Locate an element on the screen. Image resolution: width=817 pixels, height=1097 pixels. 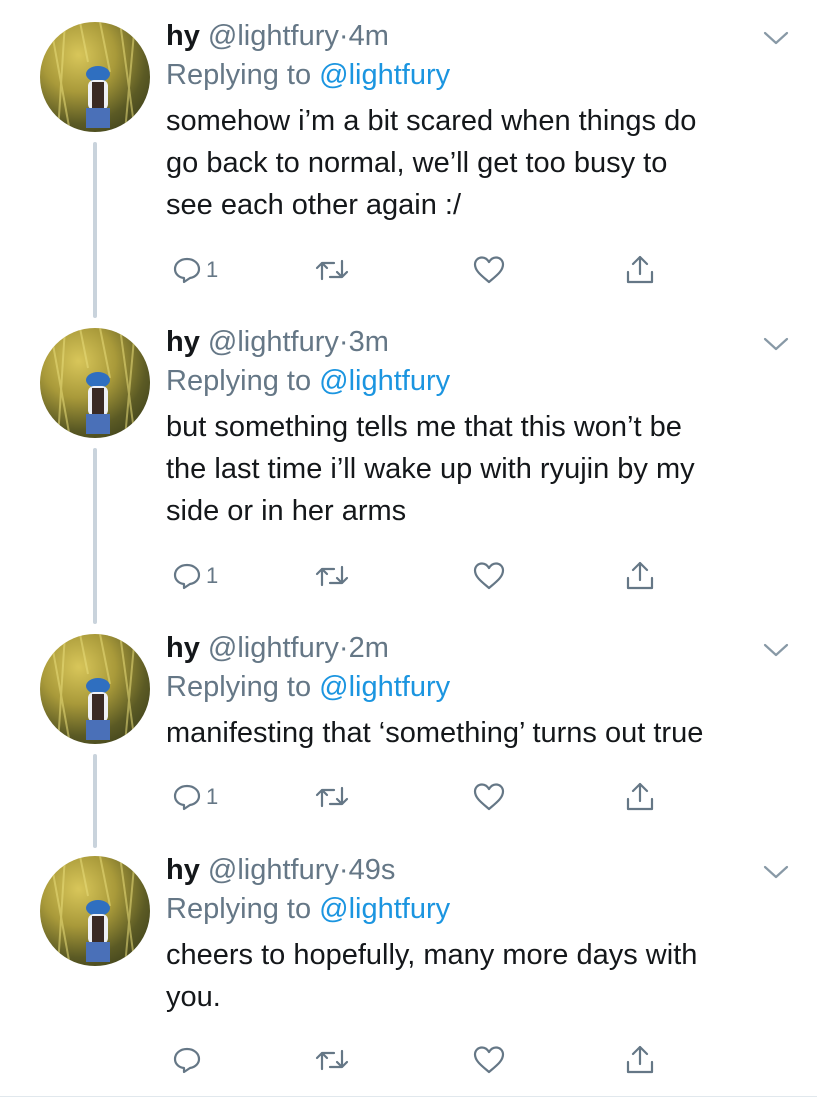
reply-button is located at coordinates (189, 1060).